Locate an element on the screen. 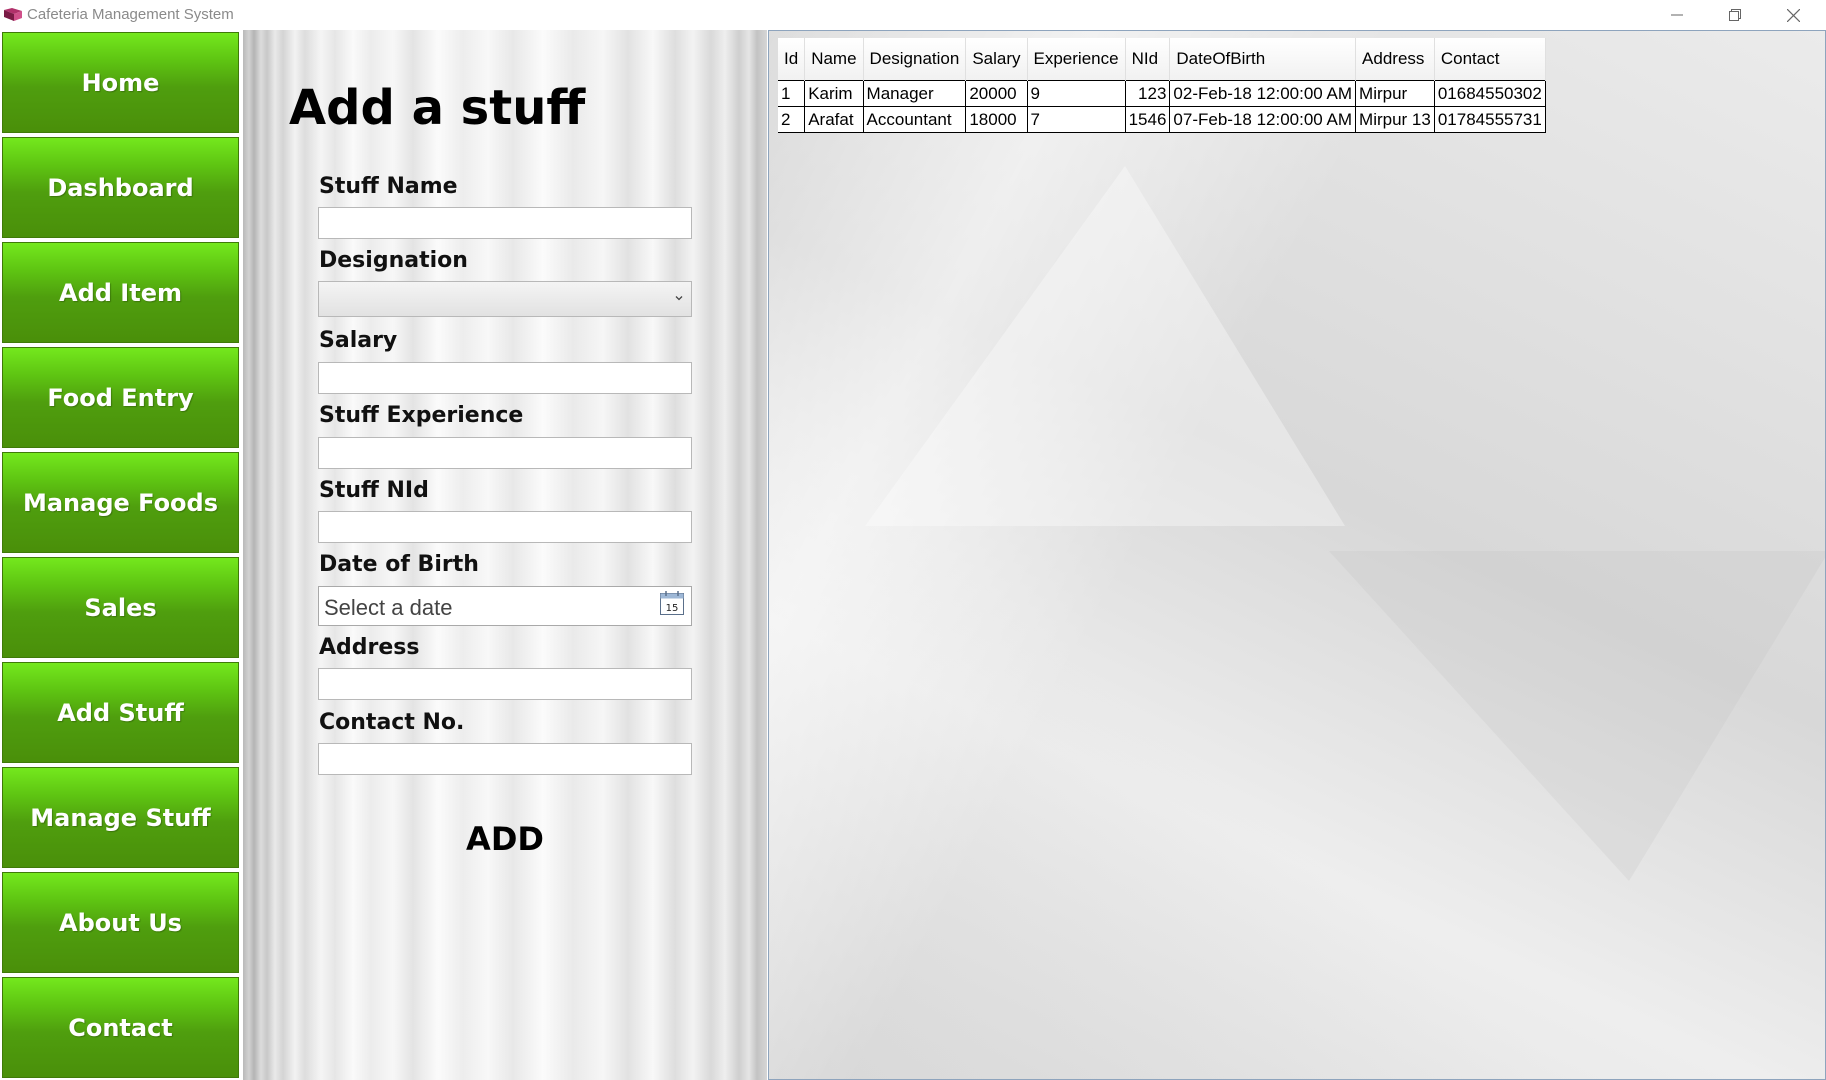 This screenshot has width=1826, height=1080. column-header-designation: Designation is located at coordinates (915, 59).